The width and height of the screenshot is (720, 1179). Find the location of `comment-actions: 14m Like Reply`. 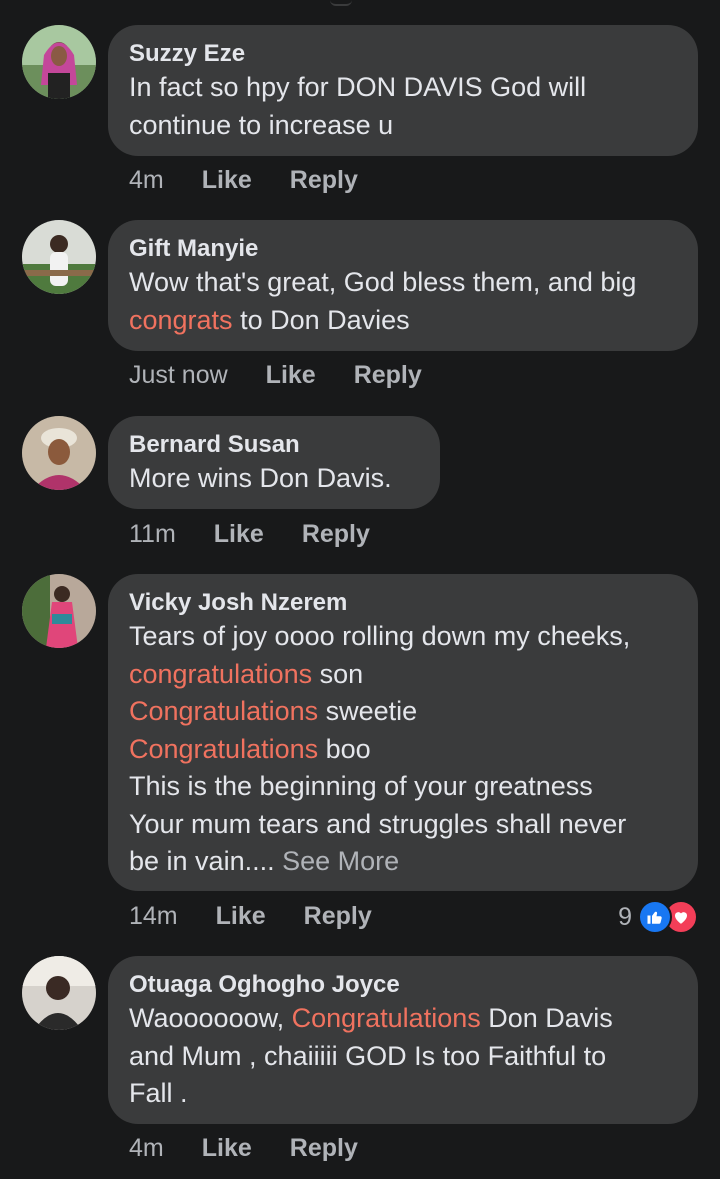

comment-actions: 14m Like Reply is located at coordinates (250, 916).